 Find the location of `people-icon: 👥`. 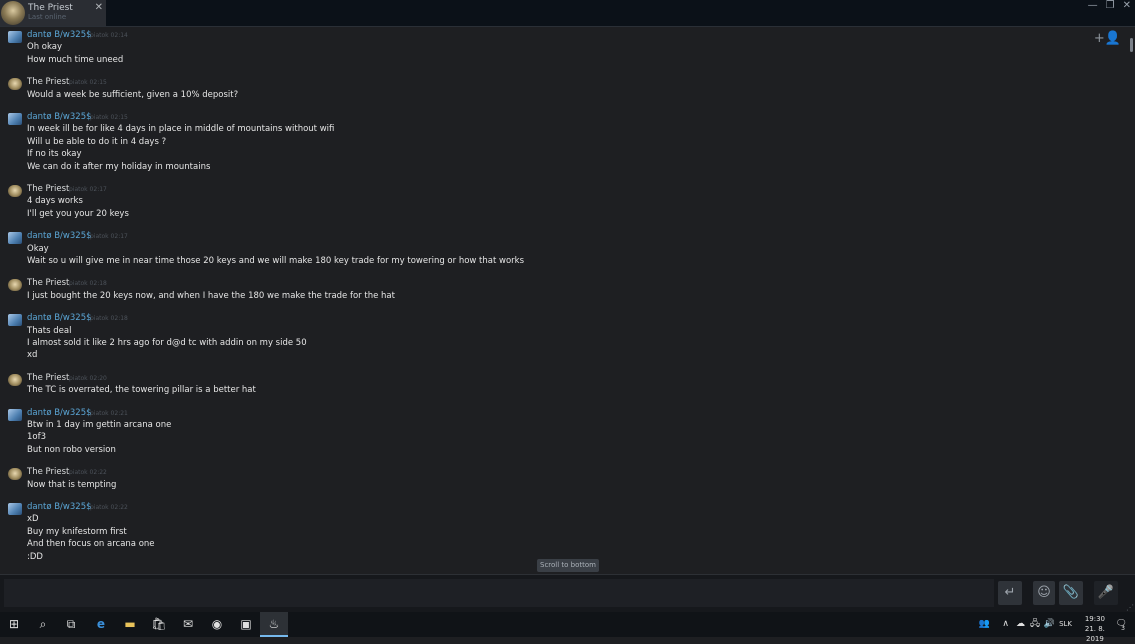

people-icon: 👥 is located at coordinates (984, 624).